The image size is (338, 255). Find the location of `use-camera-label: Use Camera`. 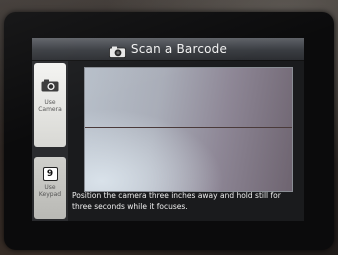

use-camera-label: Use Camera is located at coordinates (50, 106).